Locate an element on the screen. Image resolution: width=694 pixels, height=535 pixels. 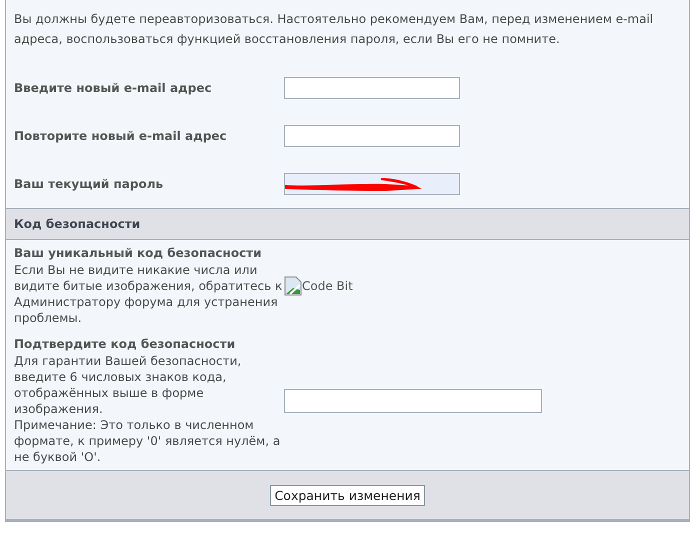
row-title: Ваш уникальный код безопасности is located at coordinates (138, 253).